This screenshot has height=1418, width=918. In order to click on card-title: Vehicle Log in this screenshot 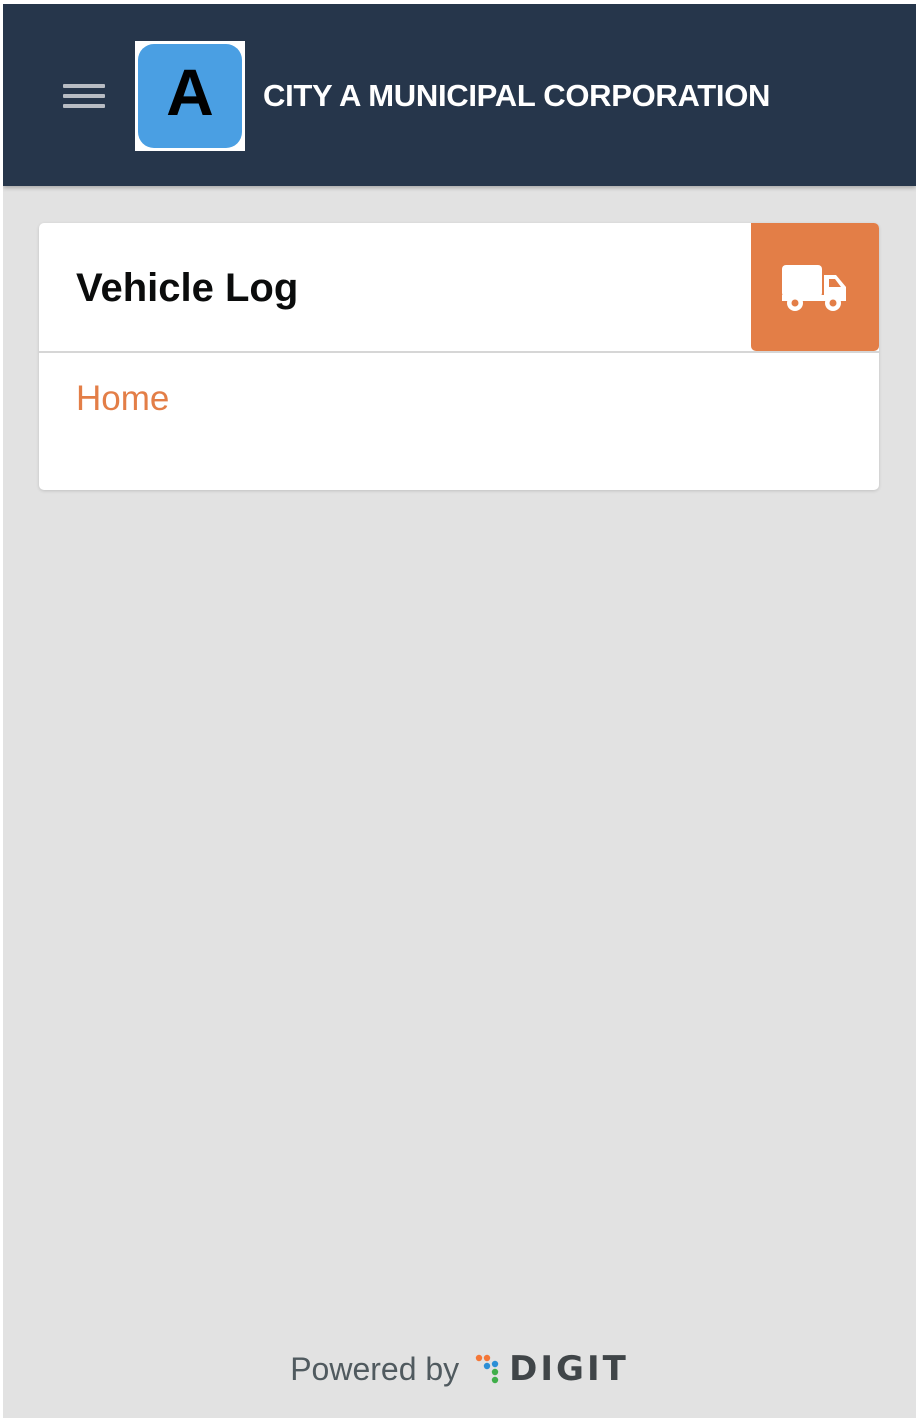, I will do `click(187, 288)`.